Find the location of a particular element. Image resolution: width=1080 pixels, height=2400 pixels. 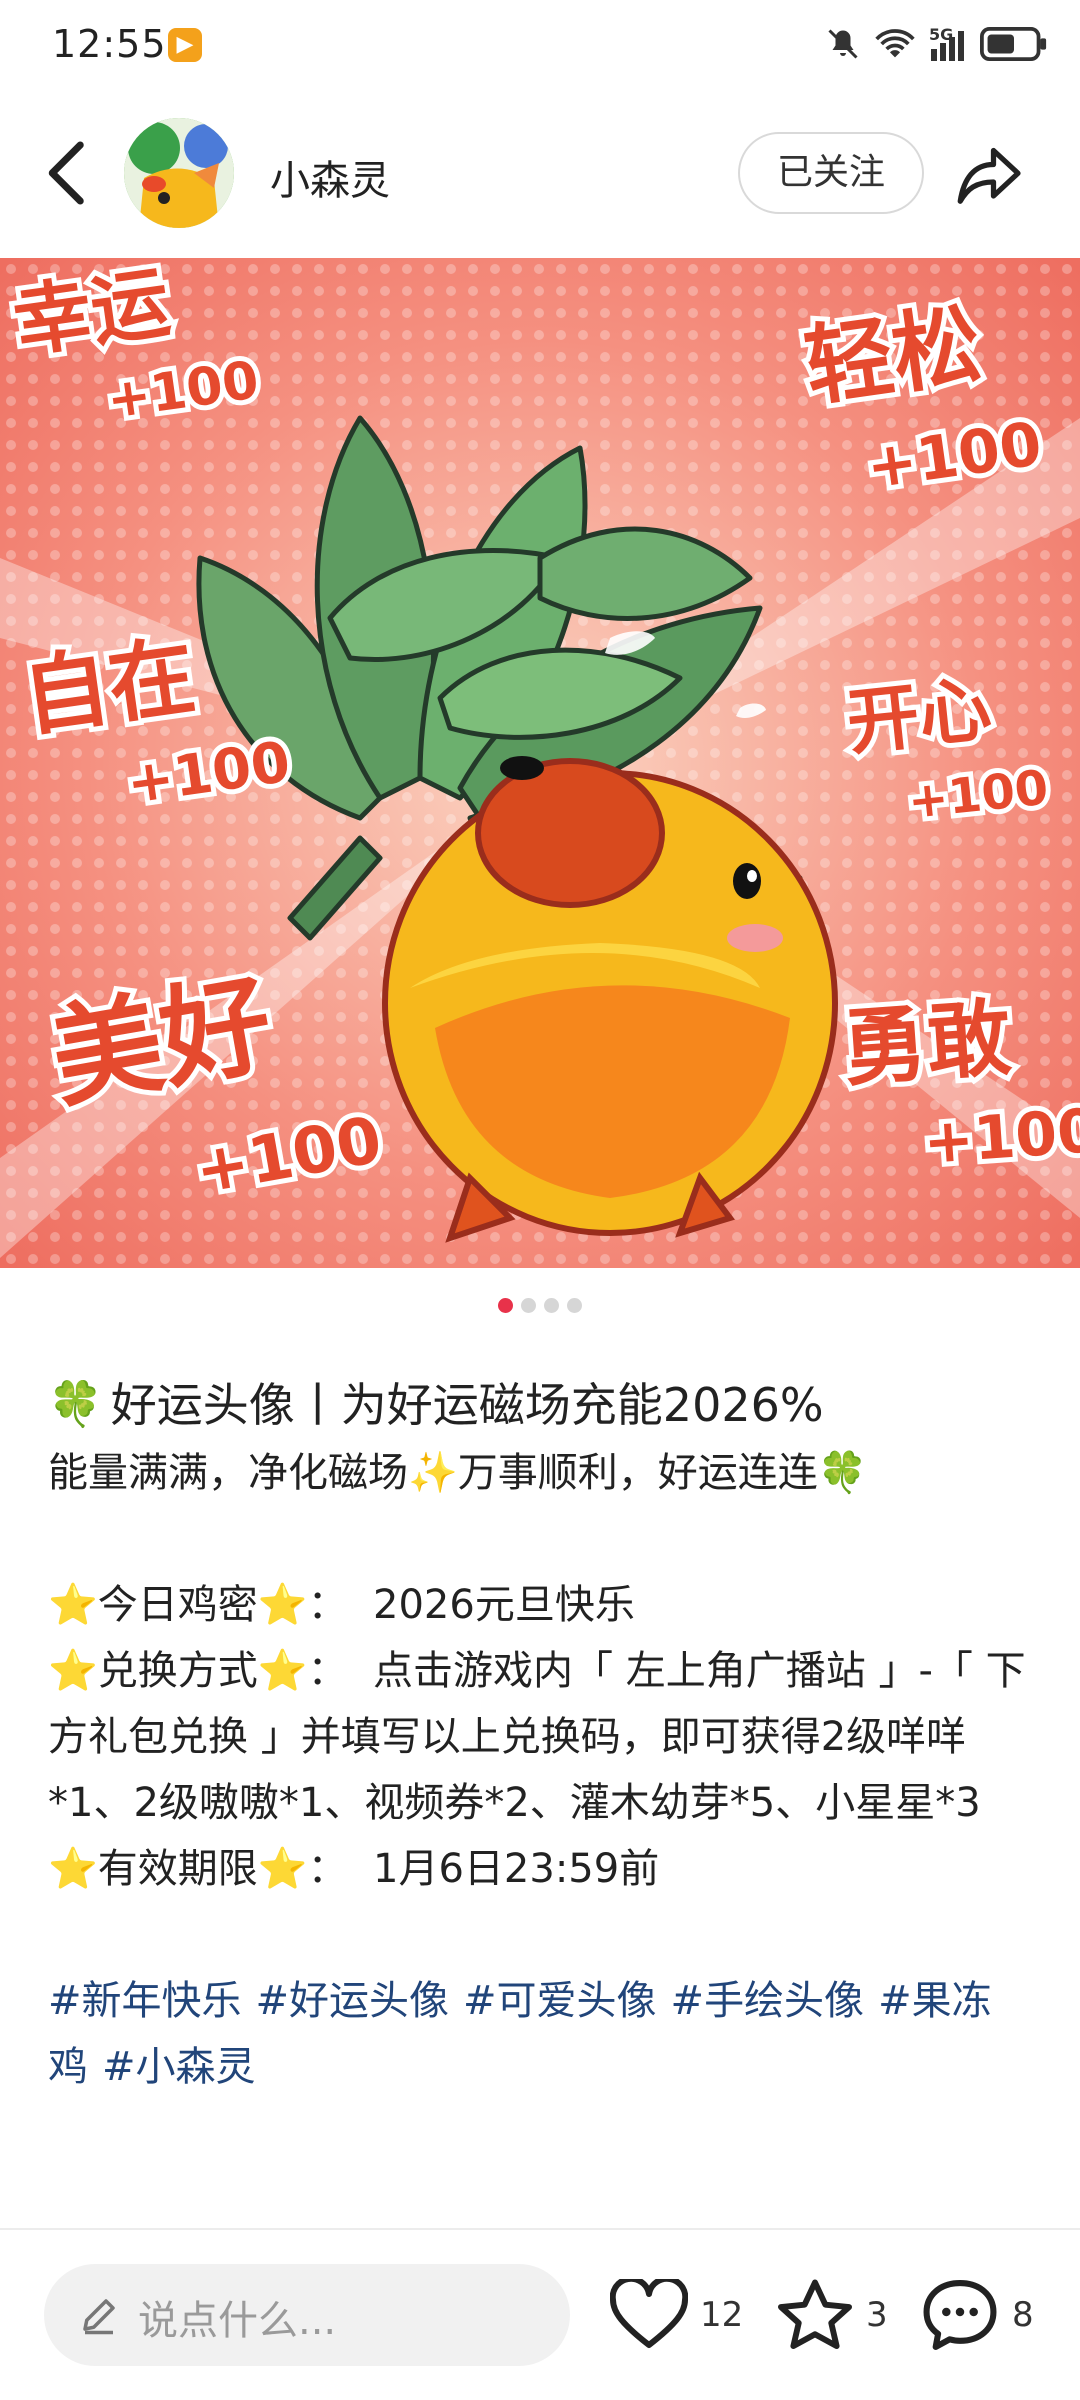

post-tags: #新年快乐 #好运头像 #可爱头像 #手绘头像 #果冻鸡 #小森灵 is located at coordinates (543, 2034).